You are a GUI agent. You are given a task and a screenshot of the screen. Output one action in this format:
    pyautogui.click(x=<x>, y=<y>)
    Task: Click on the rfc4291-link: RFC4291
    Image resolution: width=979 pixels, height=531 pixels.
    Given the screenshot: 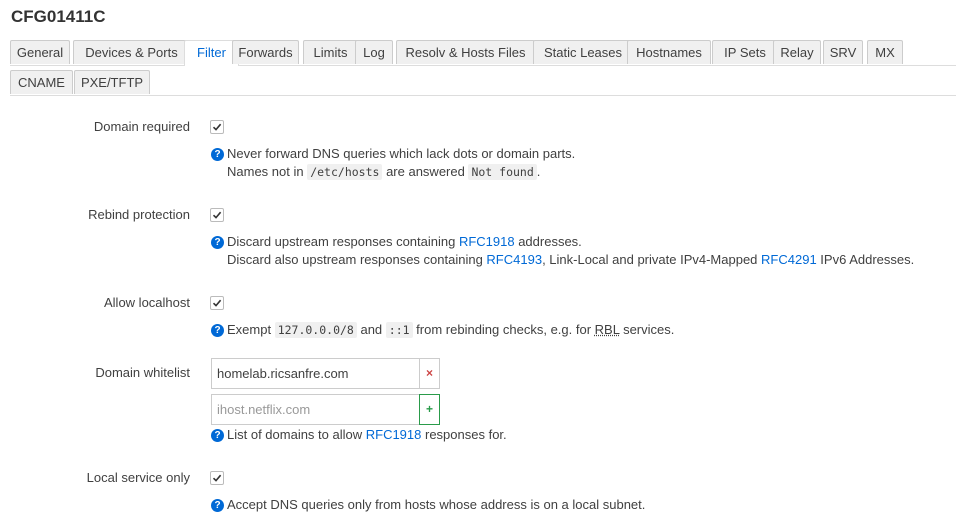 What is the action you would take?
    pyautogui.click(x=789, y=259)
    